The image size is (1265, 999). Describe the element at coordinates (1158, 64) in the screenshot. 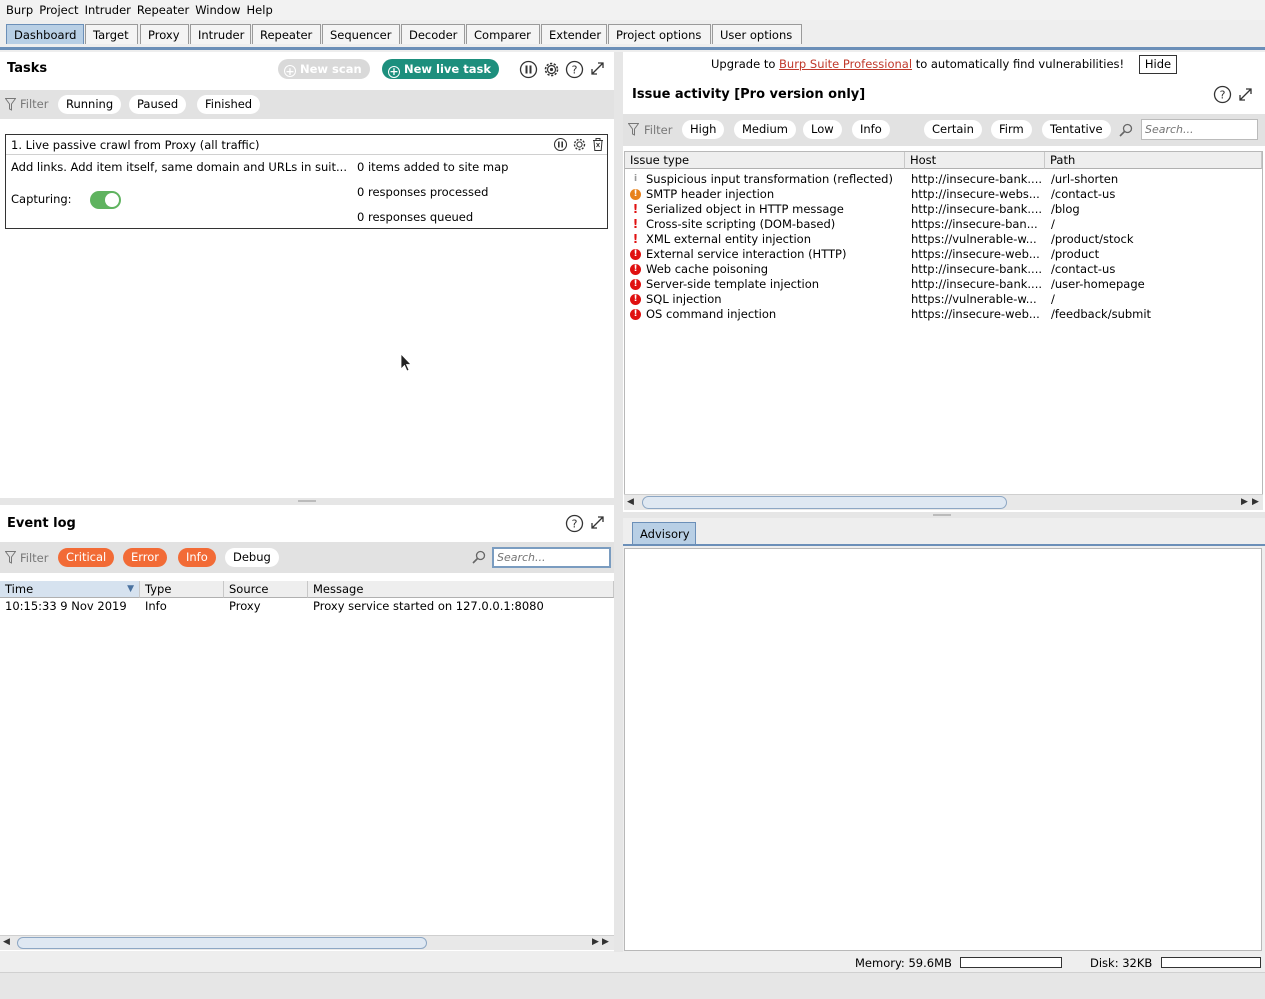

I see `hide-button: Hide` at that location.